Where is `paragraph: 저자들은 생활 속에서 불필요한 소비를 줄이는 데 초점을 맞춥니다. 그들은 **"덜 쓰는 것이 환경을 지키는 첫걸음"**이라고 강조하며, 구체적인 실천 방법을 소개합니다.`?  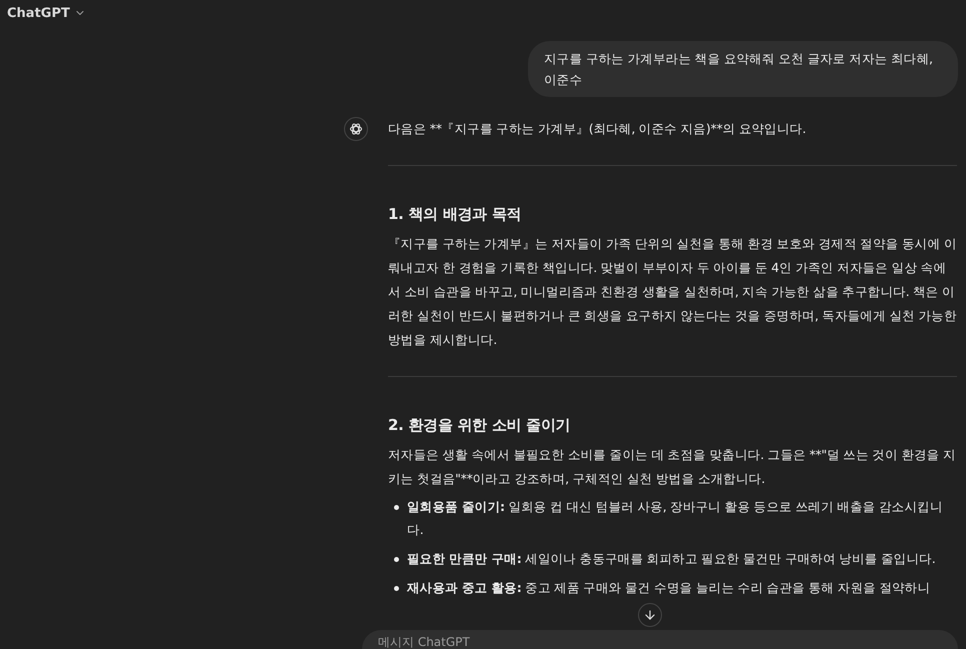
paragraph: 저자들은 생활 속에서 불필요한 소비를 줄이는 데 초점을 맞춥니다. 그들은 **"덜 쓰는 것이 환경을 지키는 첫걸음"**이라고 강조하며, 구체적인 실천 방법을 소개합니다. is located at coordinates (672, 467).